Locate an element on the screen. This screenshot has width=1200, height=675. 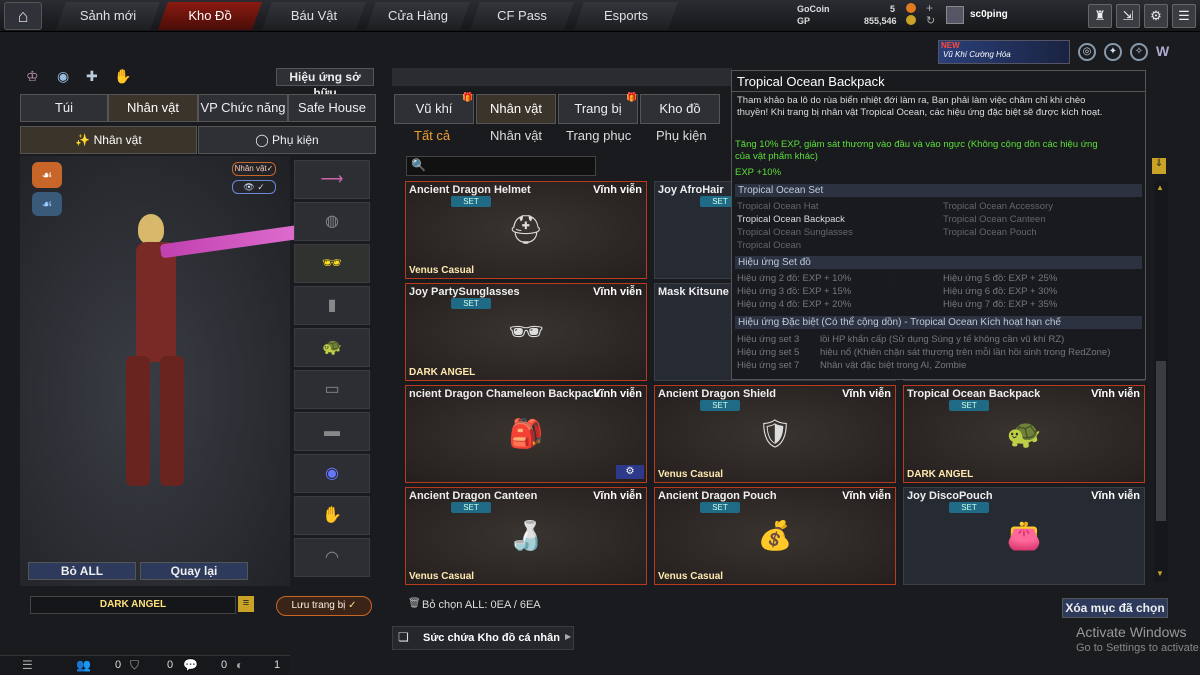
settings-icon: ⚙ is located at coordinates (1156, 16).